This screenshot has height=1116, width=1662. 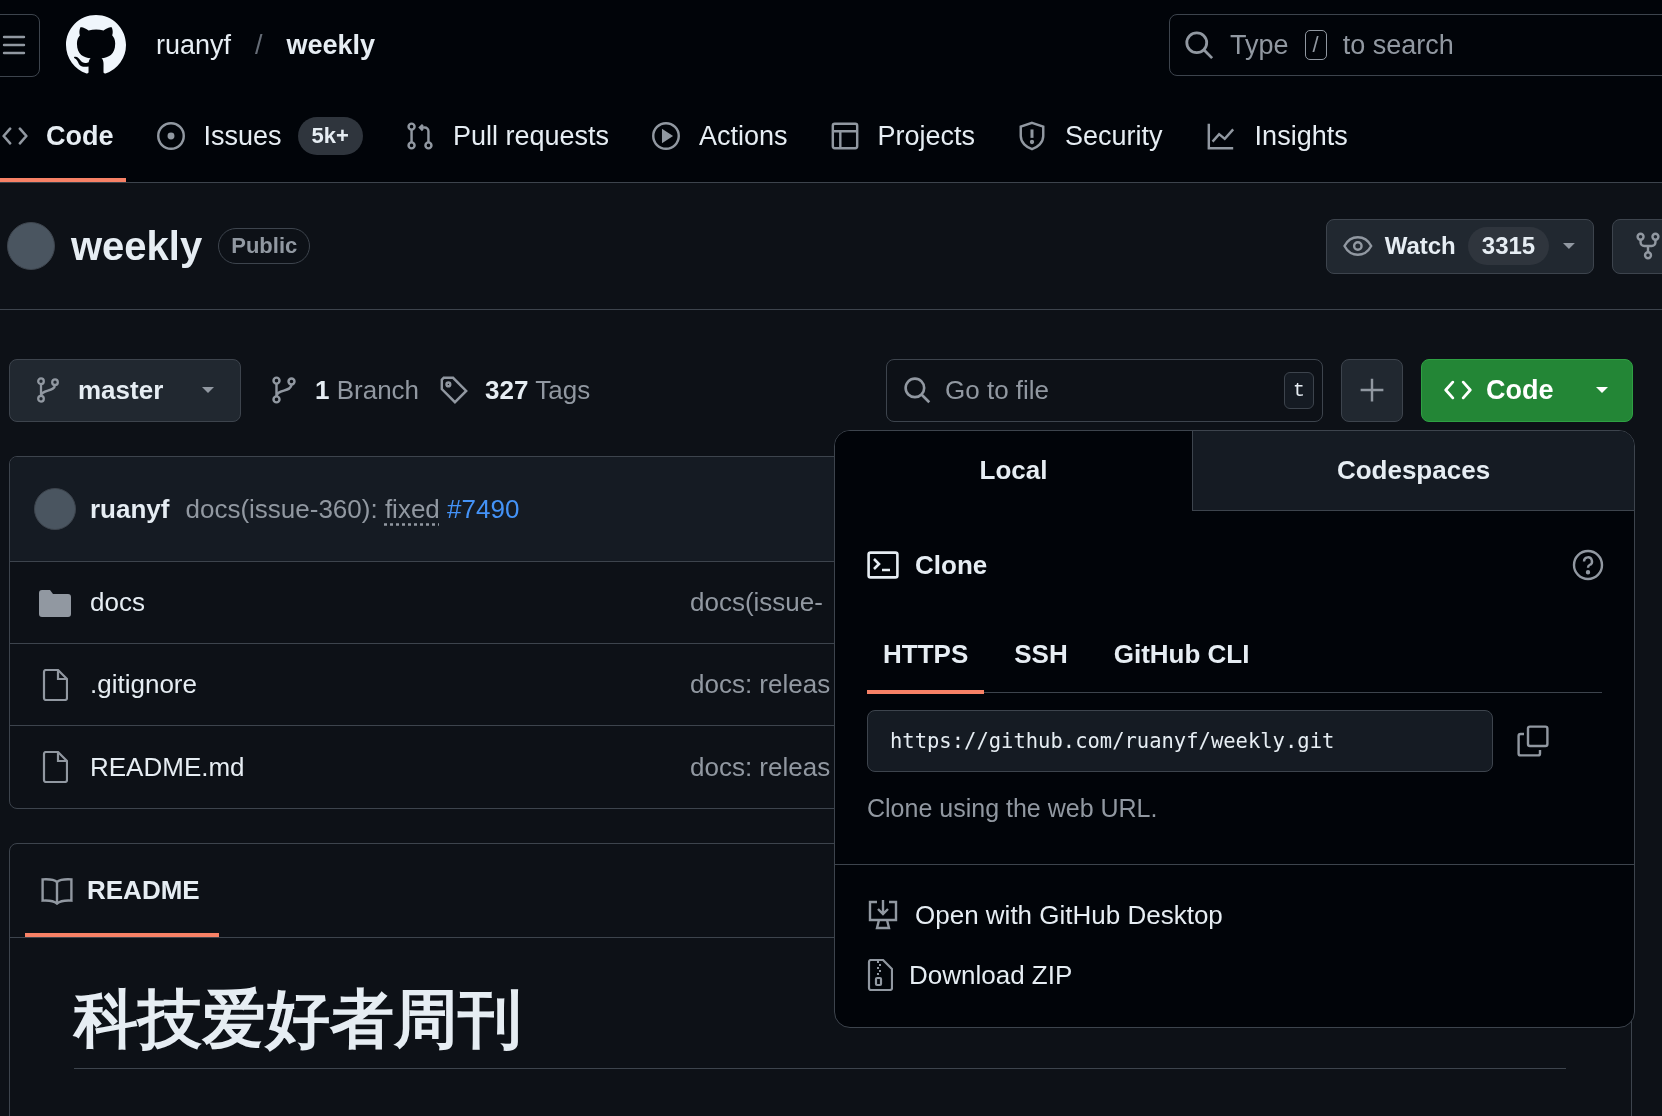 I want to click on readme-tab: README, so click(x=122, y=890).